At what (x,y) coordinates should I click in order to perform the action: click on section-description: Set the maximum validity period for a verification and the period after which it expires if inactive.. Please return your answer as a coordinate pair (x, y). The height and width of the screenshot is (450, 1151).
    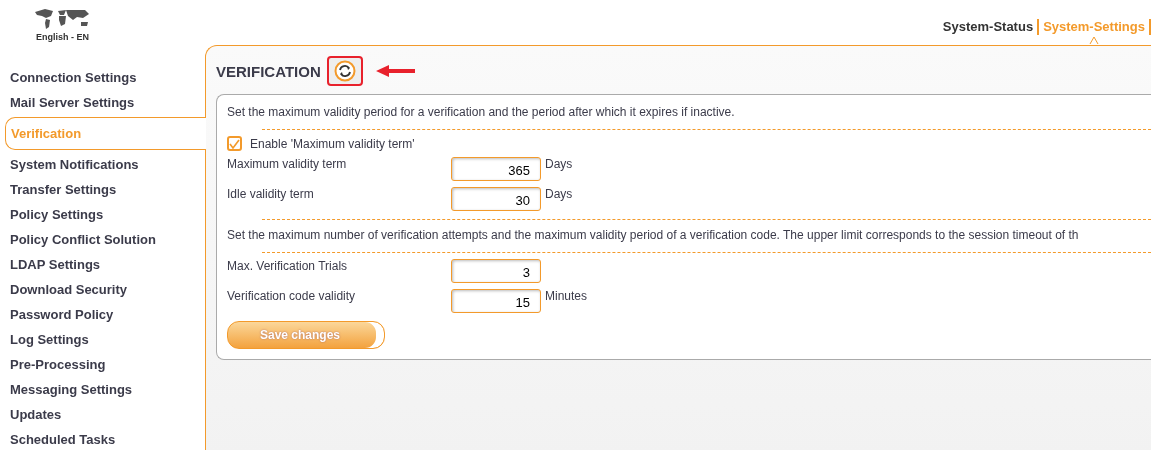
    Looking at the image, I should click on (481, 112).